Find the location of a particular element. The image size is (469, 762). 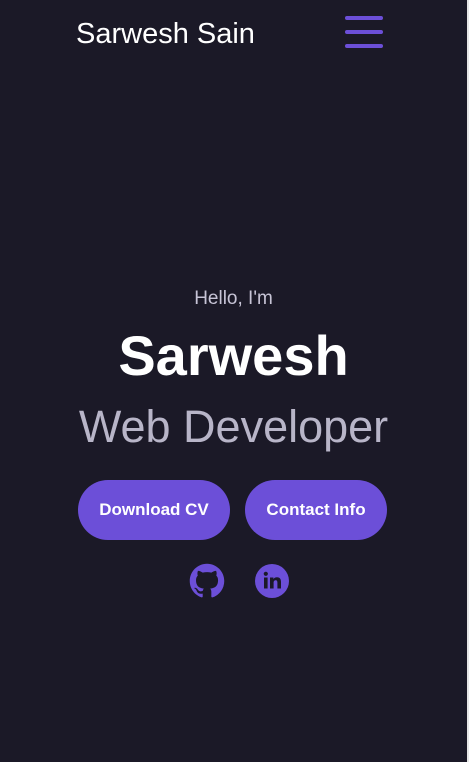

contact-info-button: Contact Info is located at coordinates (316, 510).